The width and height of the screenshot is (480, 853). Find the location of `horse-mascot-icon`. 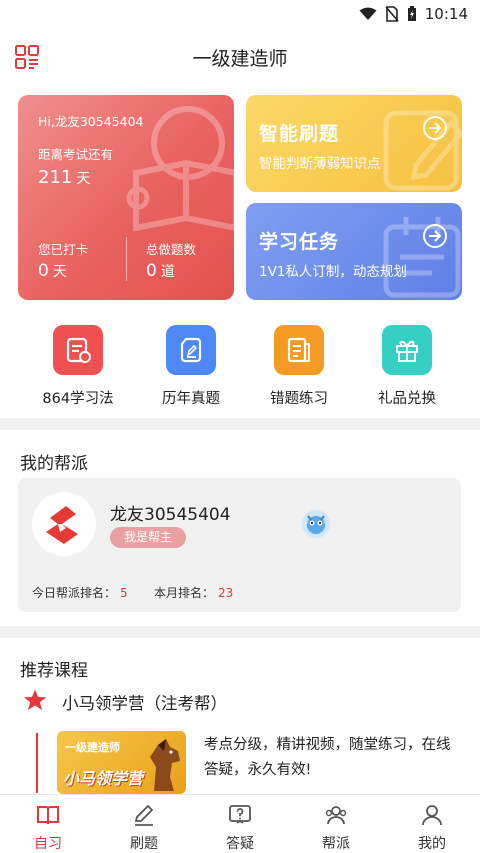

horse-mascot-icon is located at coordinates (165, 765).